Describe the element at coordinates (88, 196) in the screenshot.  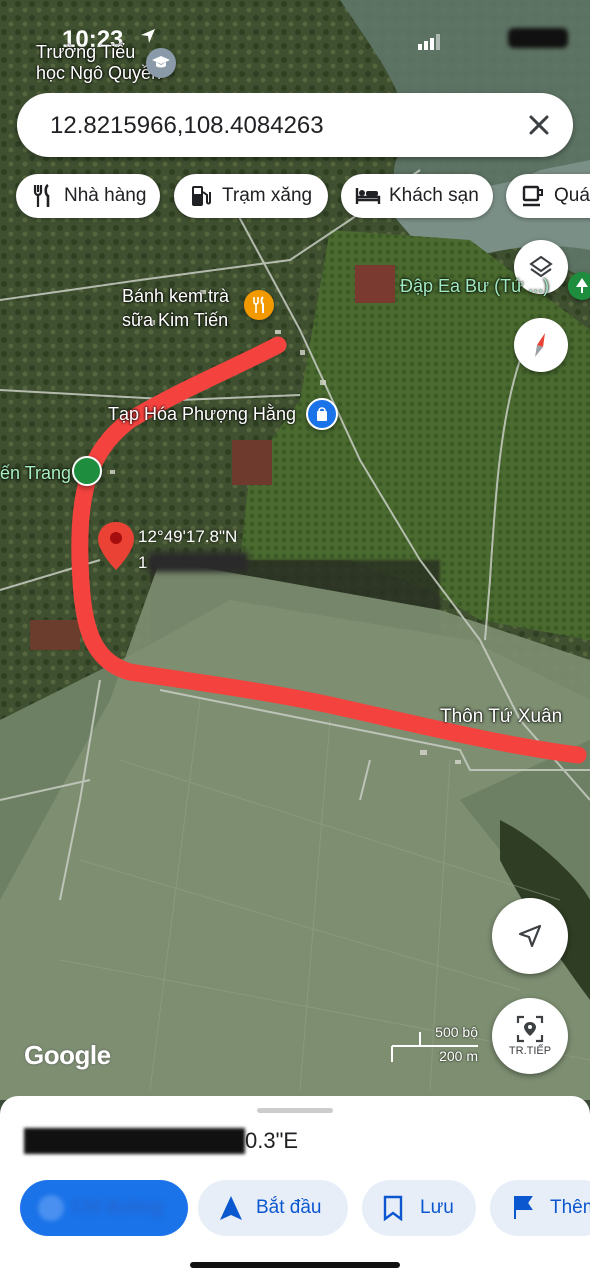
I see `chip-restaurants: Nhà hàng` at that location.